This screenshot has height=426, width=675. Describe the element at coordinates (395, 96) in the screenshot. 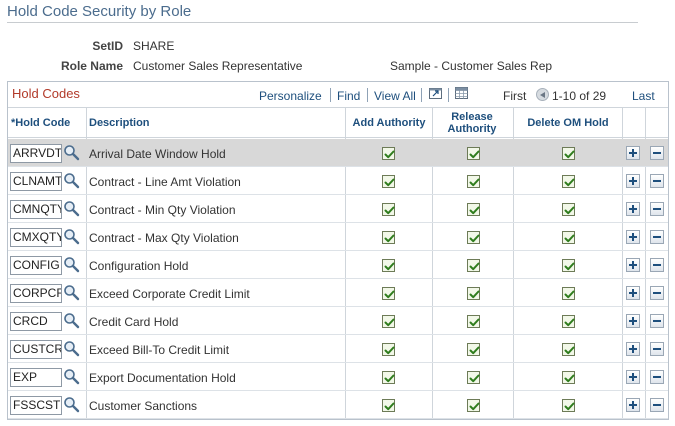

I see `view-all-link: View All` at that location.